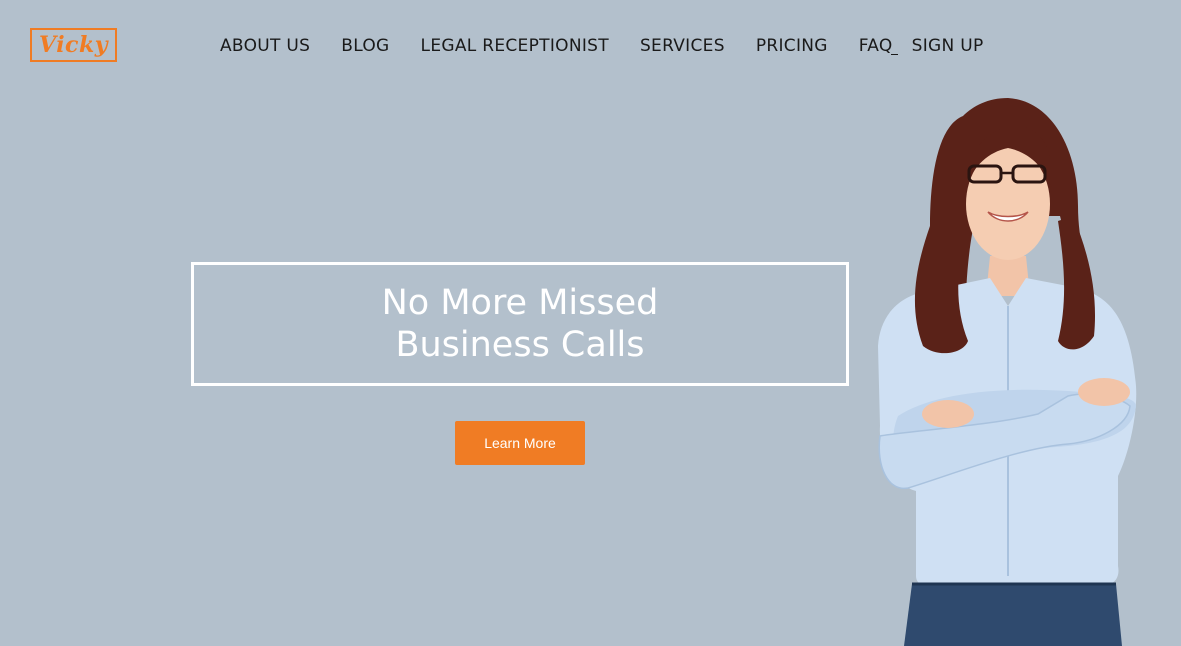  Describe the element at coordinates (520, 345) in the screenshot. I see `hero-title-line2: Business Calls` at that location.